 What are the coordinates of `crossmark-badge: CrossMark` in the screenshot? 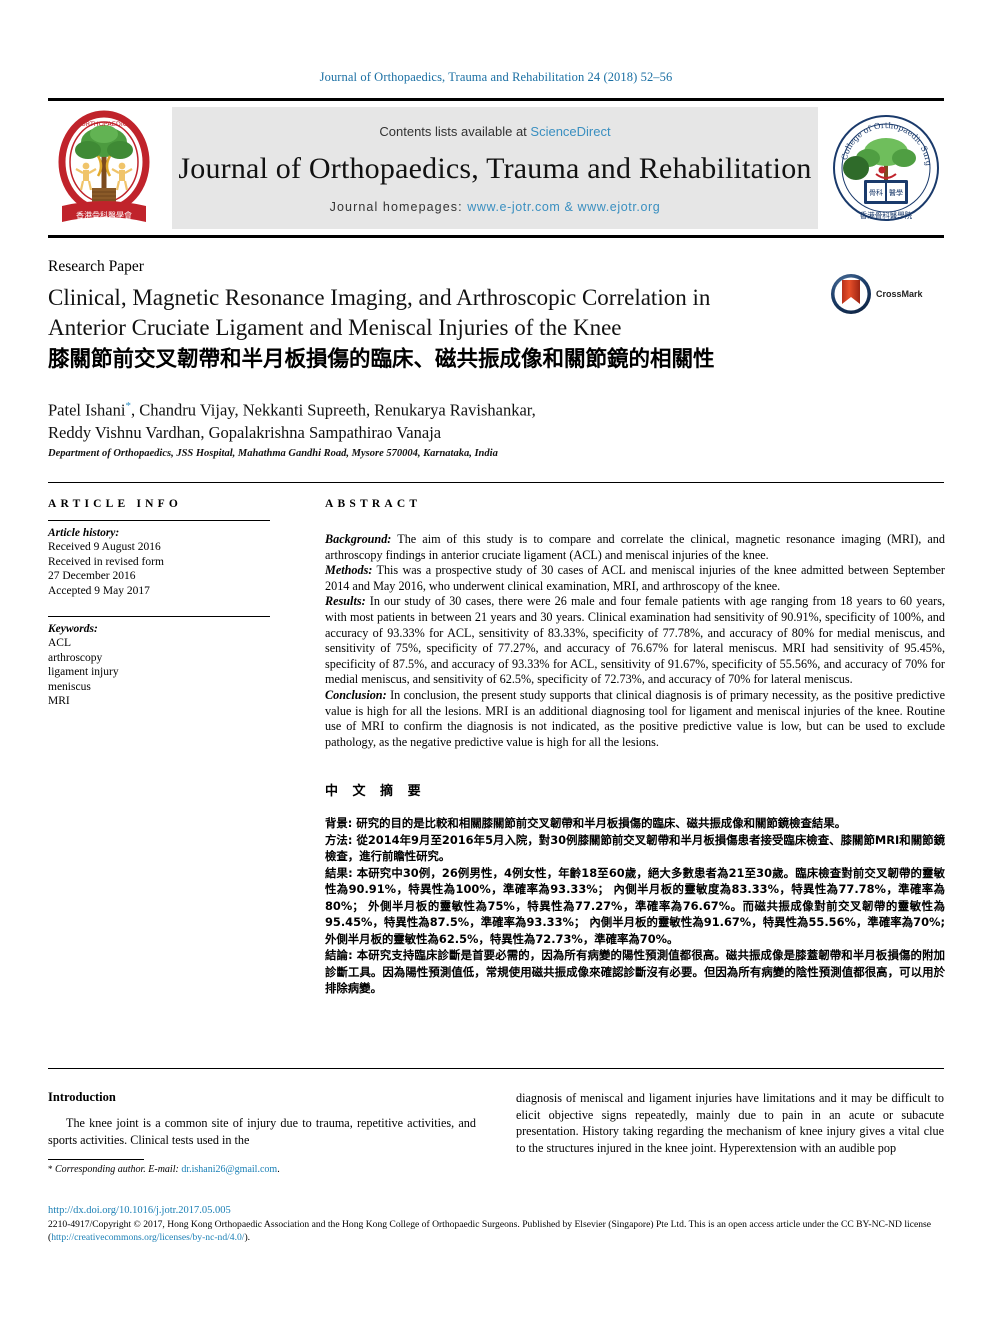 It's located at (885, 294).